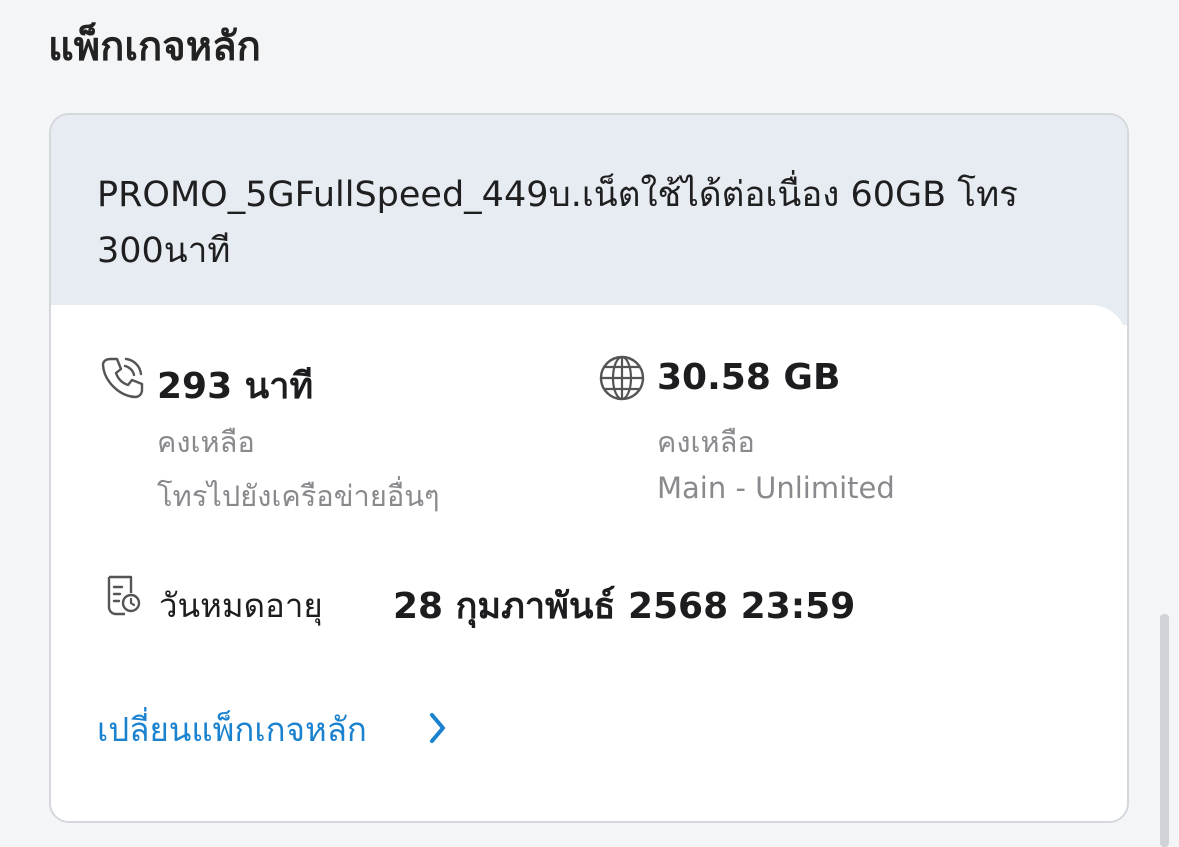 The width and height of the screenshot is (1179, 847). What do you see at coordinates (122, 378) in the screenshot?
I see `phone-icon` at bounding box center [122, 378].